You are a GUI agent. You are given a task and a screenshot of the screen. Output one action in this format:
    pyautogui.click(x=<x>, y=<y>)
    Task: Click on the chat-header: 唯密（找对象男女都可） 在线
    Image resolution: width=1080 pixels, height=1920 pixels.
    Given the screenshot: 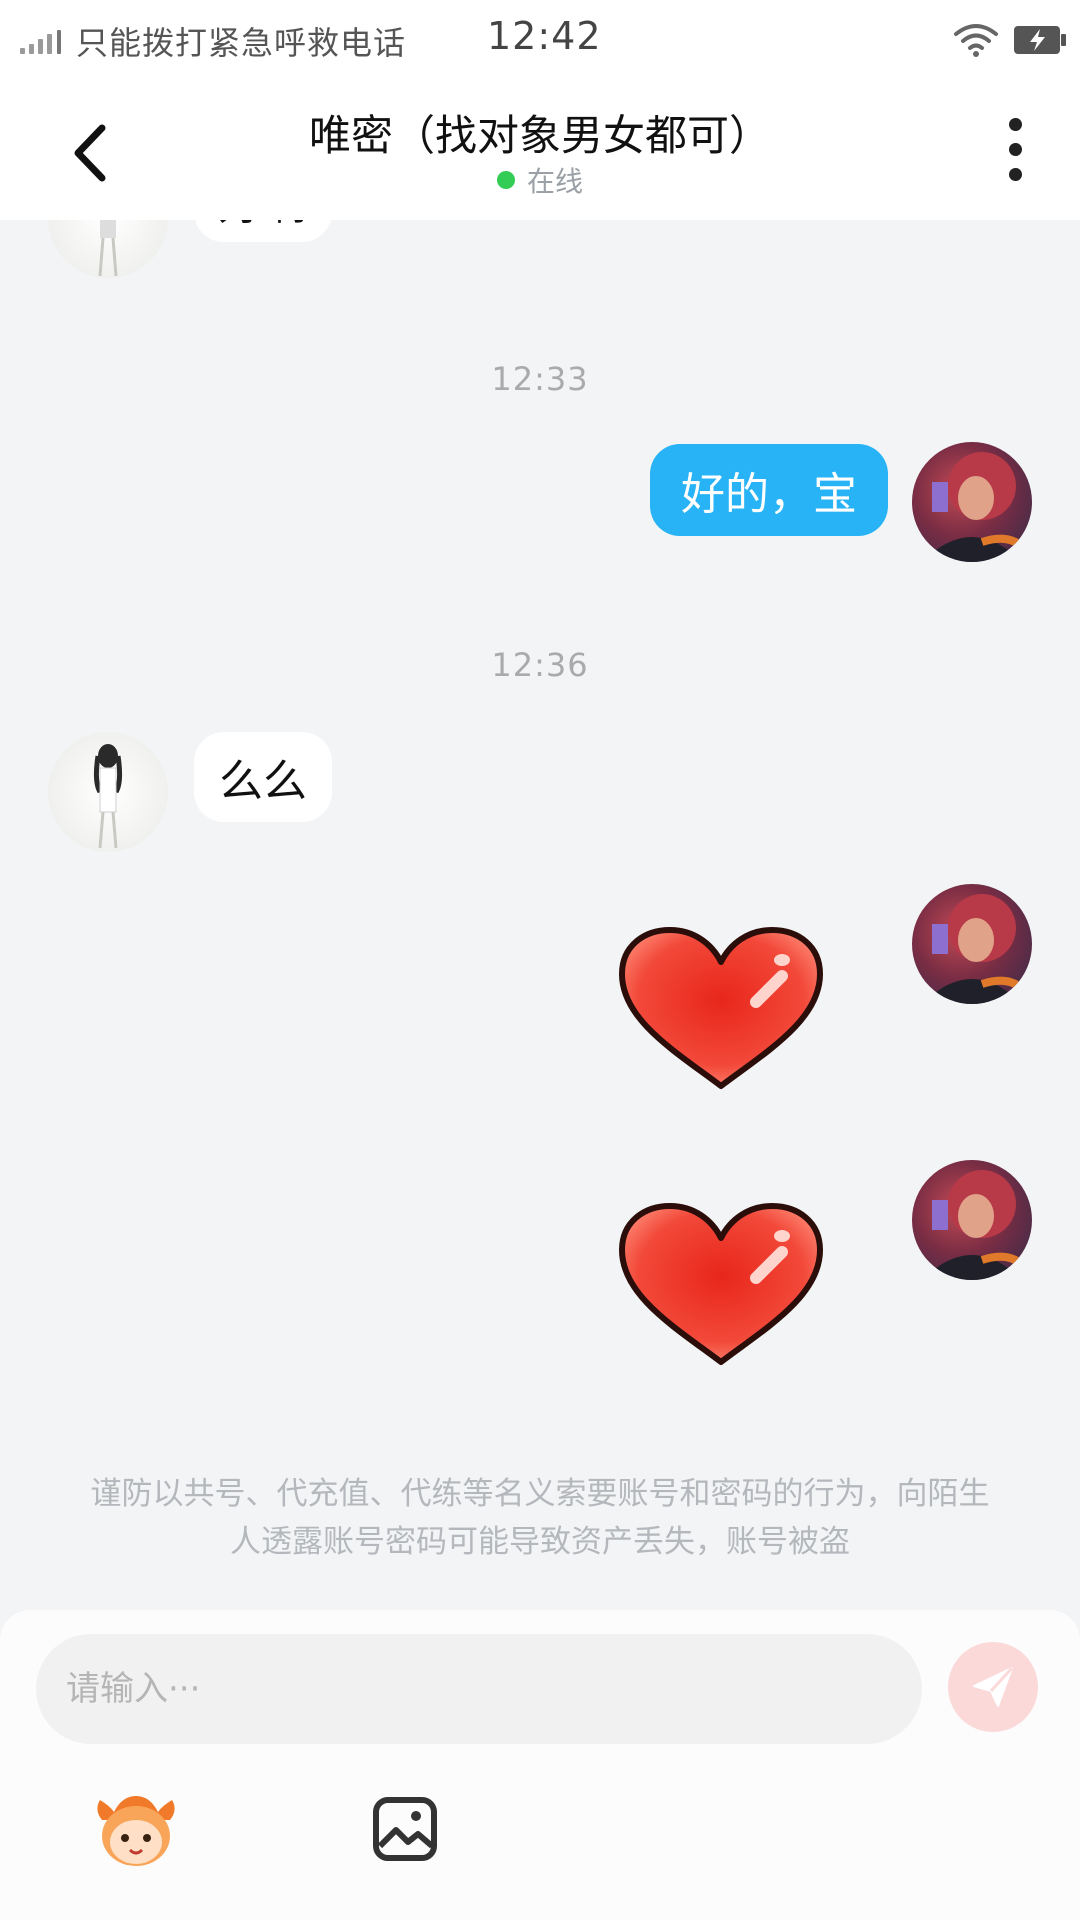 What is the action you would take?
    pyautogui.click(x=540, y=150)
    